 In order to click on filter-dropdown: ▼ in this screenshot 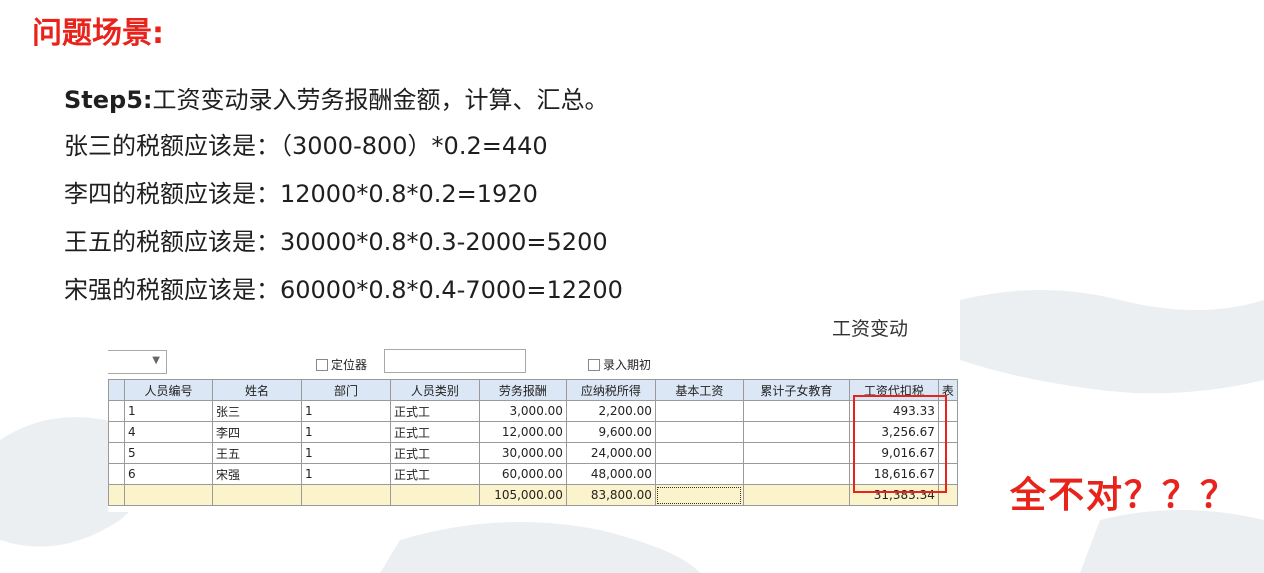, I will do `click(137, 362)`.